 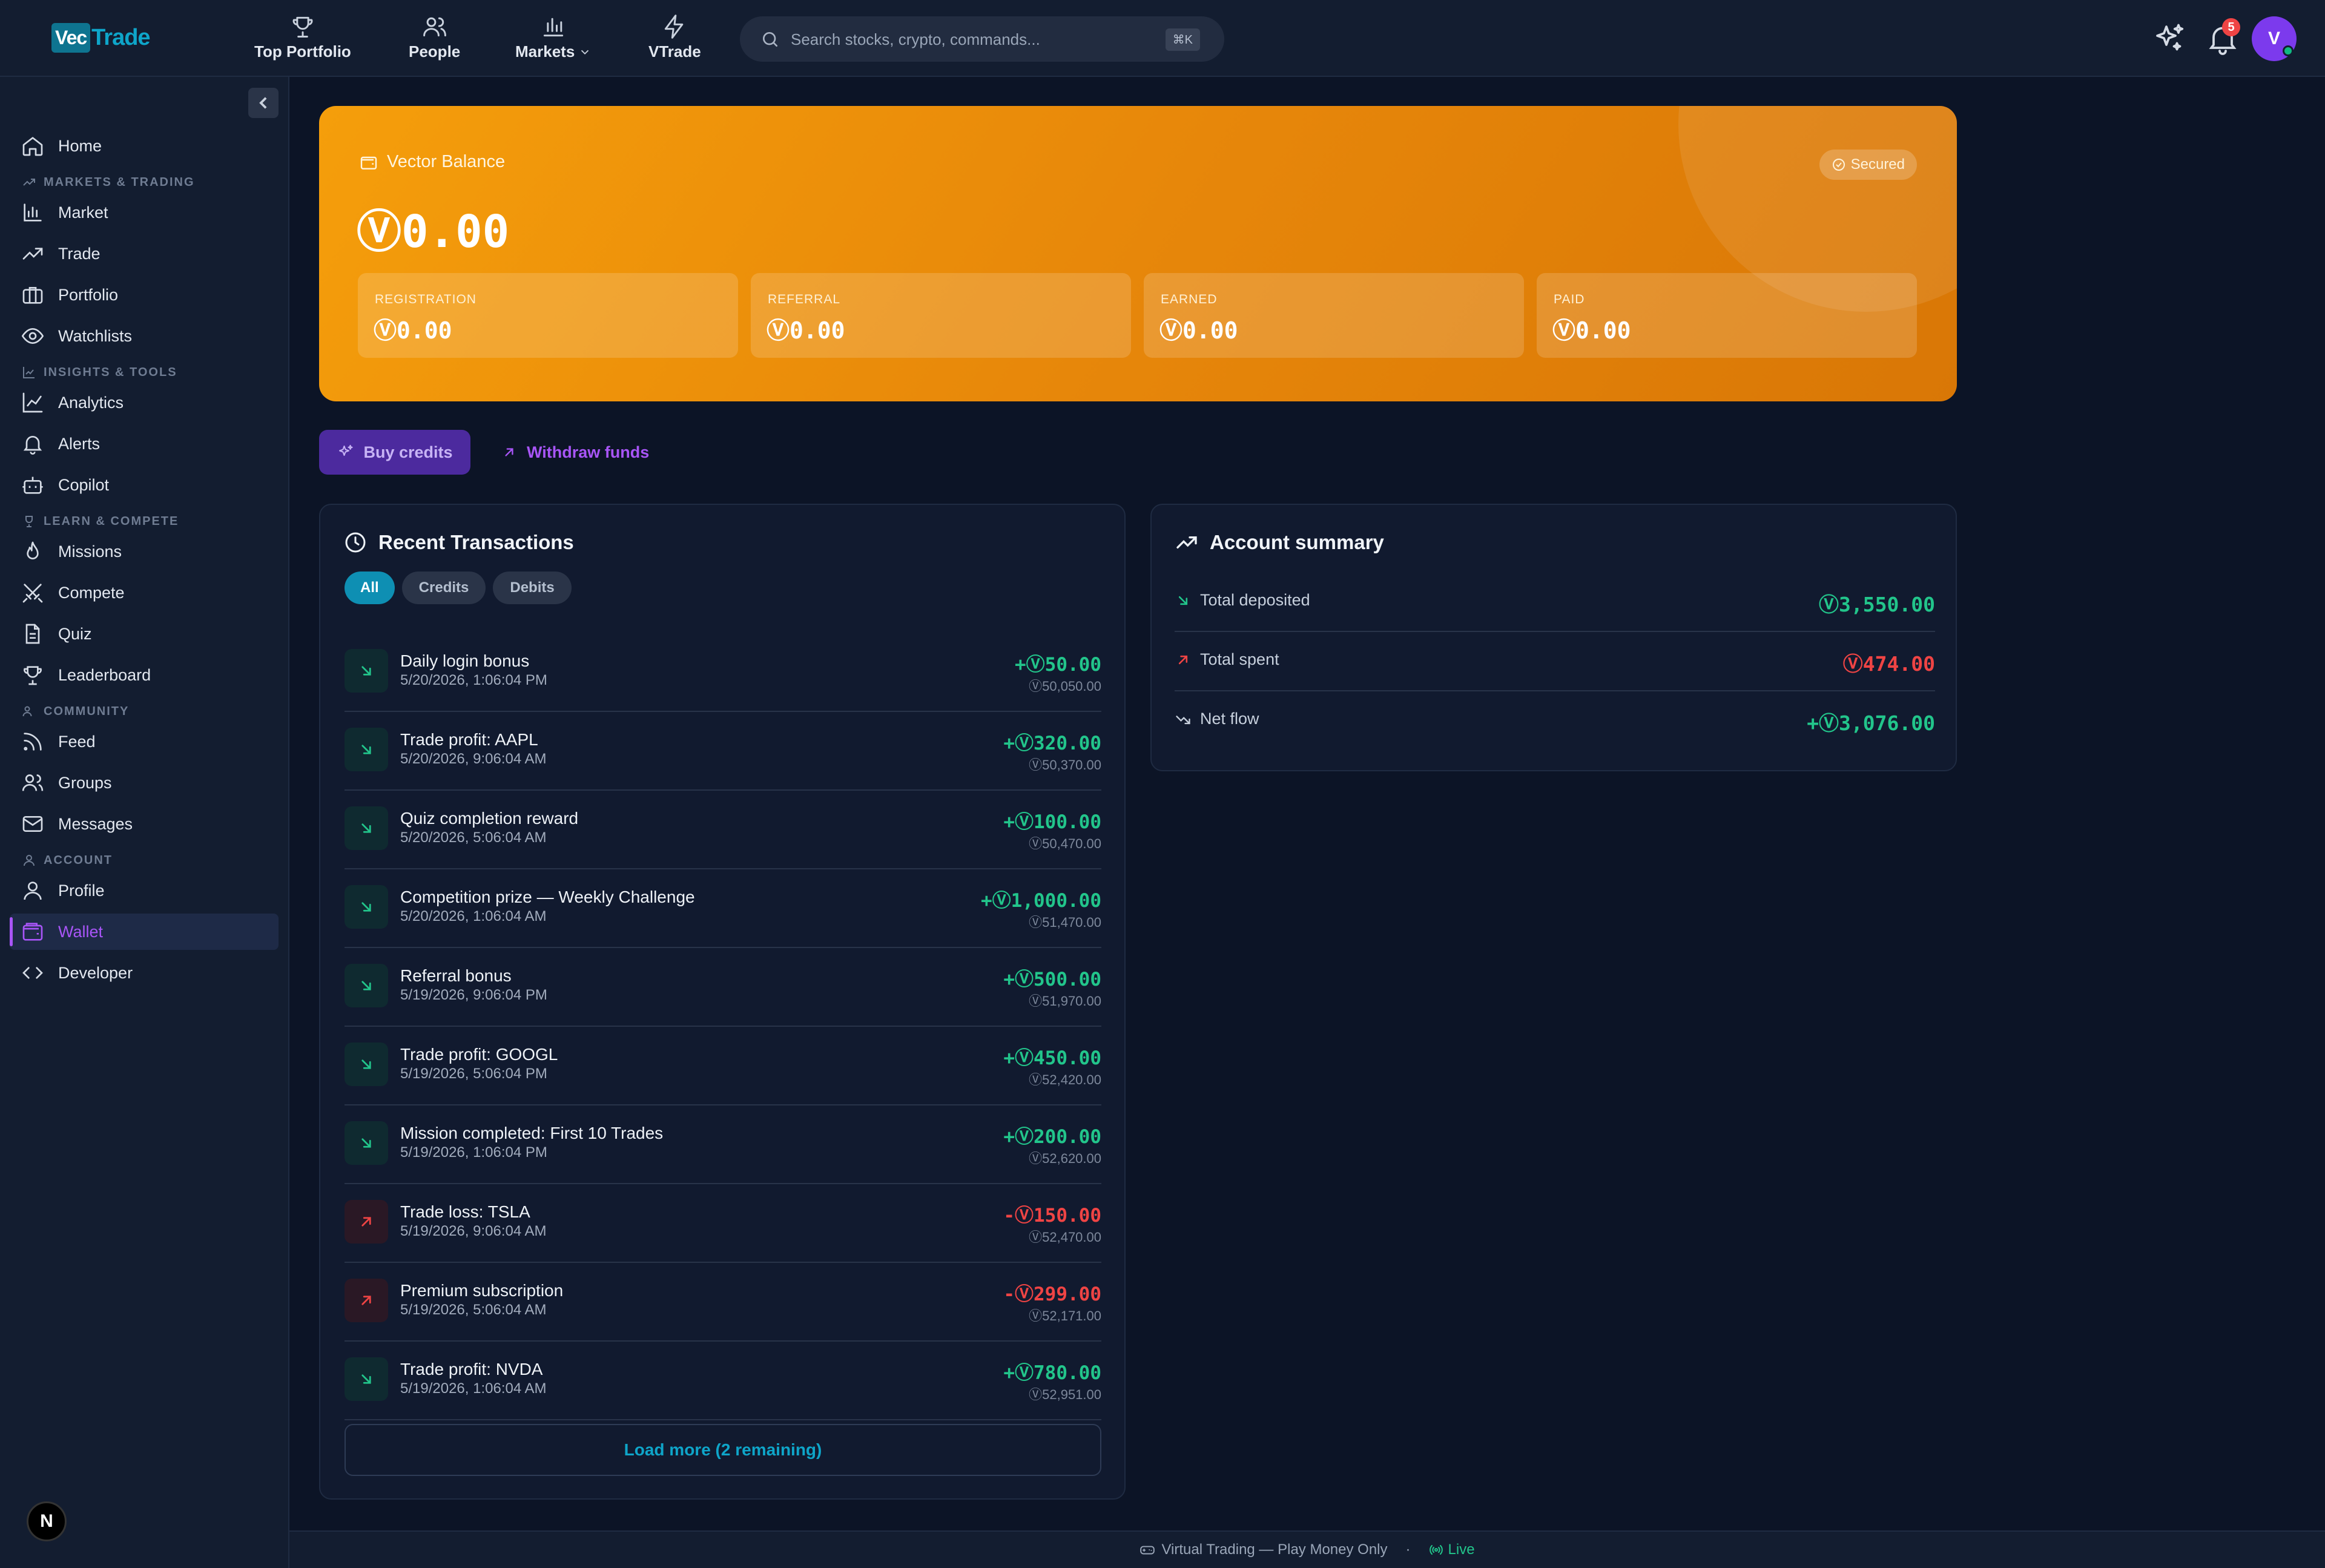 What do you see at coordinates (302, 37) in the screenshot?
I see `topnav-top-portfolio: Top Portfolio` at bounding box center [302, 37].